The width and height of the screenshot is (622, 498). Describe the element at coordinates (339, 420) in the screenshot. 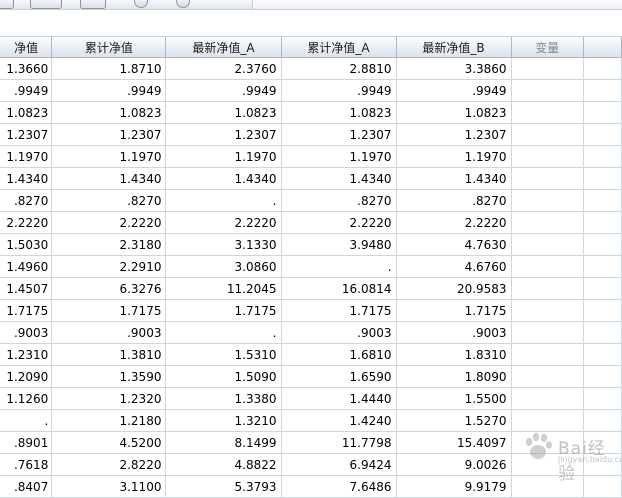

I see `grid-cell: 1.4240` at that location.